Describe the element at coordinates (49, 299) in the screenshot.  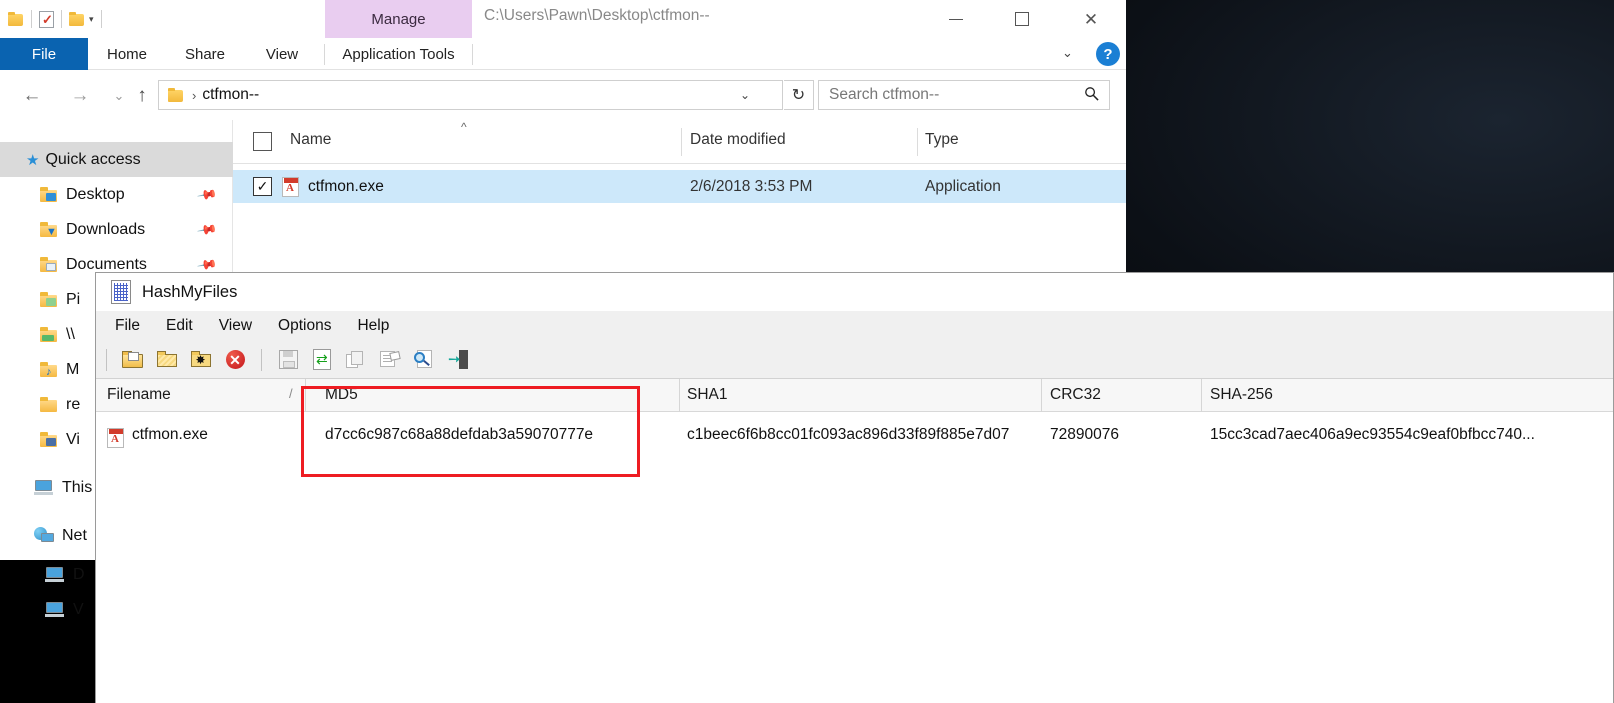
I see `pictures-folder-icon` at that location.